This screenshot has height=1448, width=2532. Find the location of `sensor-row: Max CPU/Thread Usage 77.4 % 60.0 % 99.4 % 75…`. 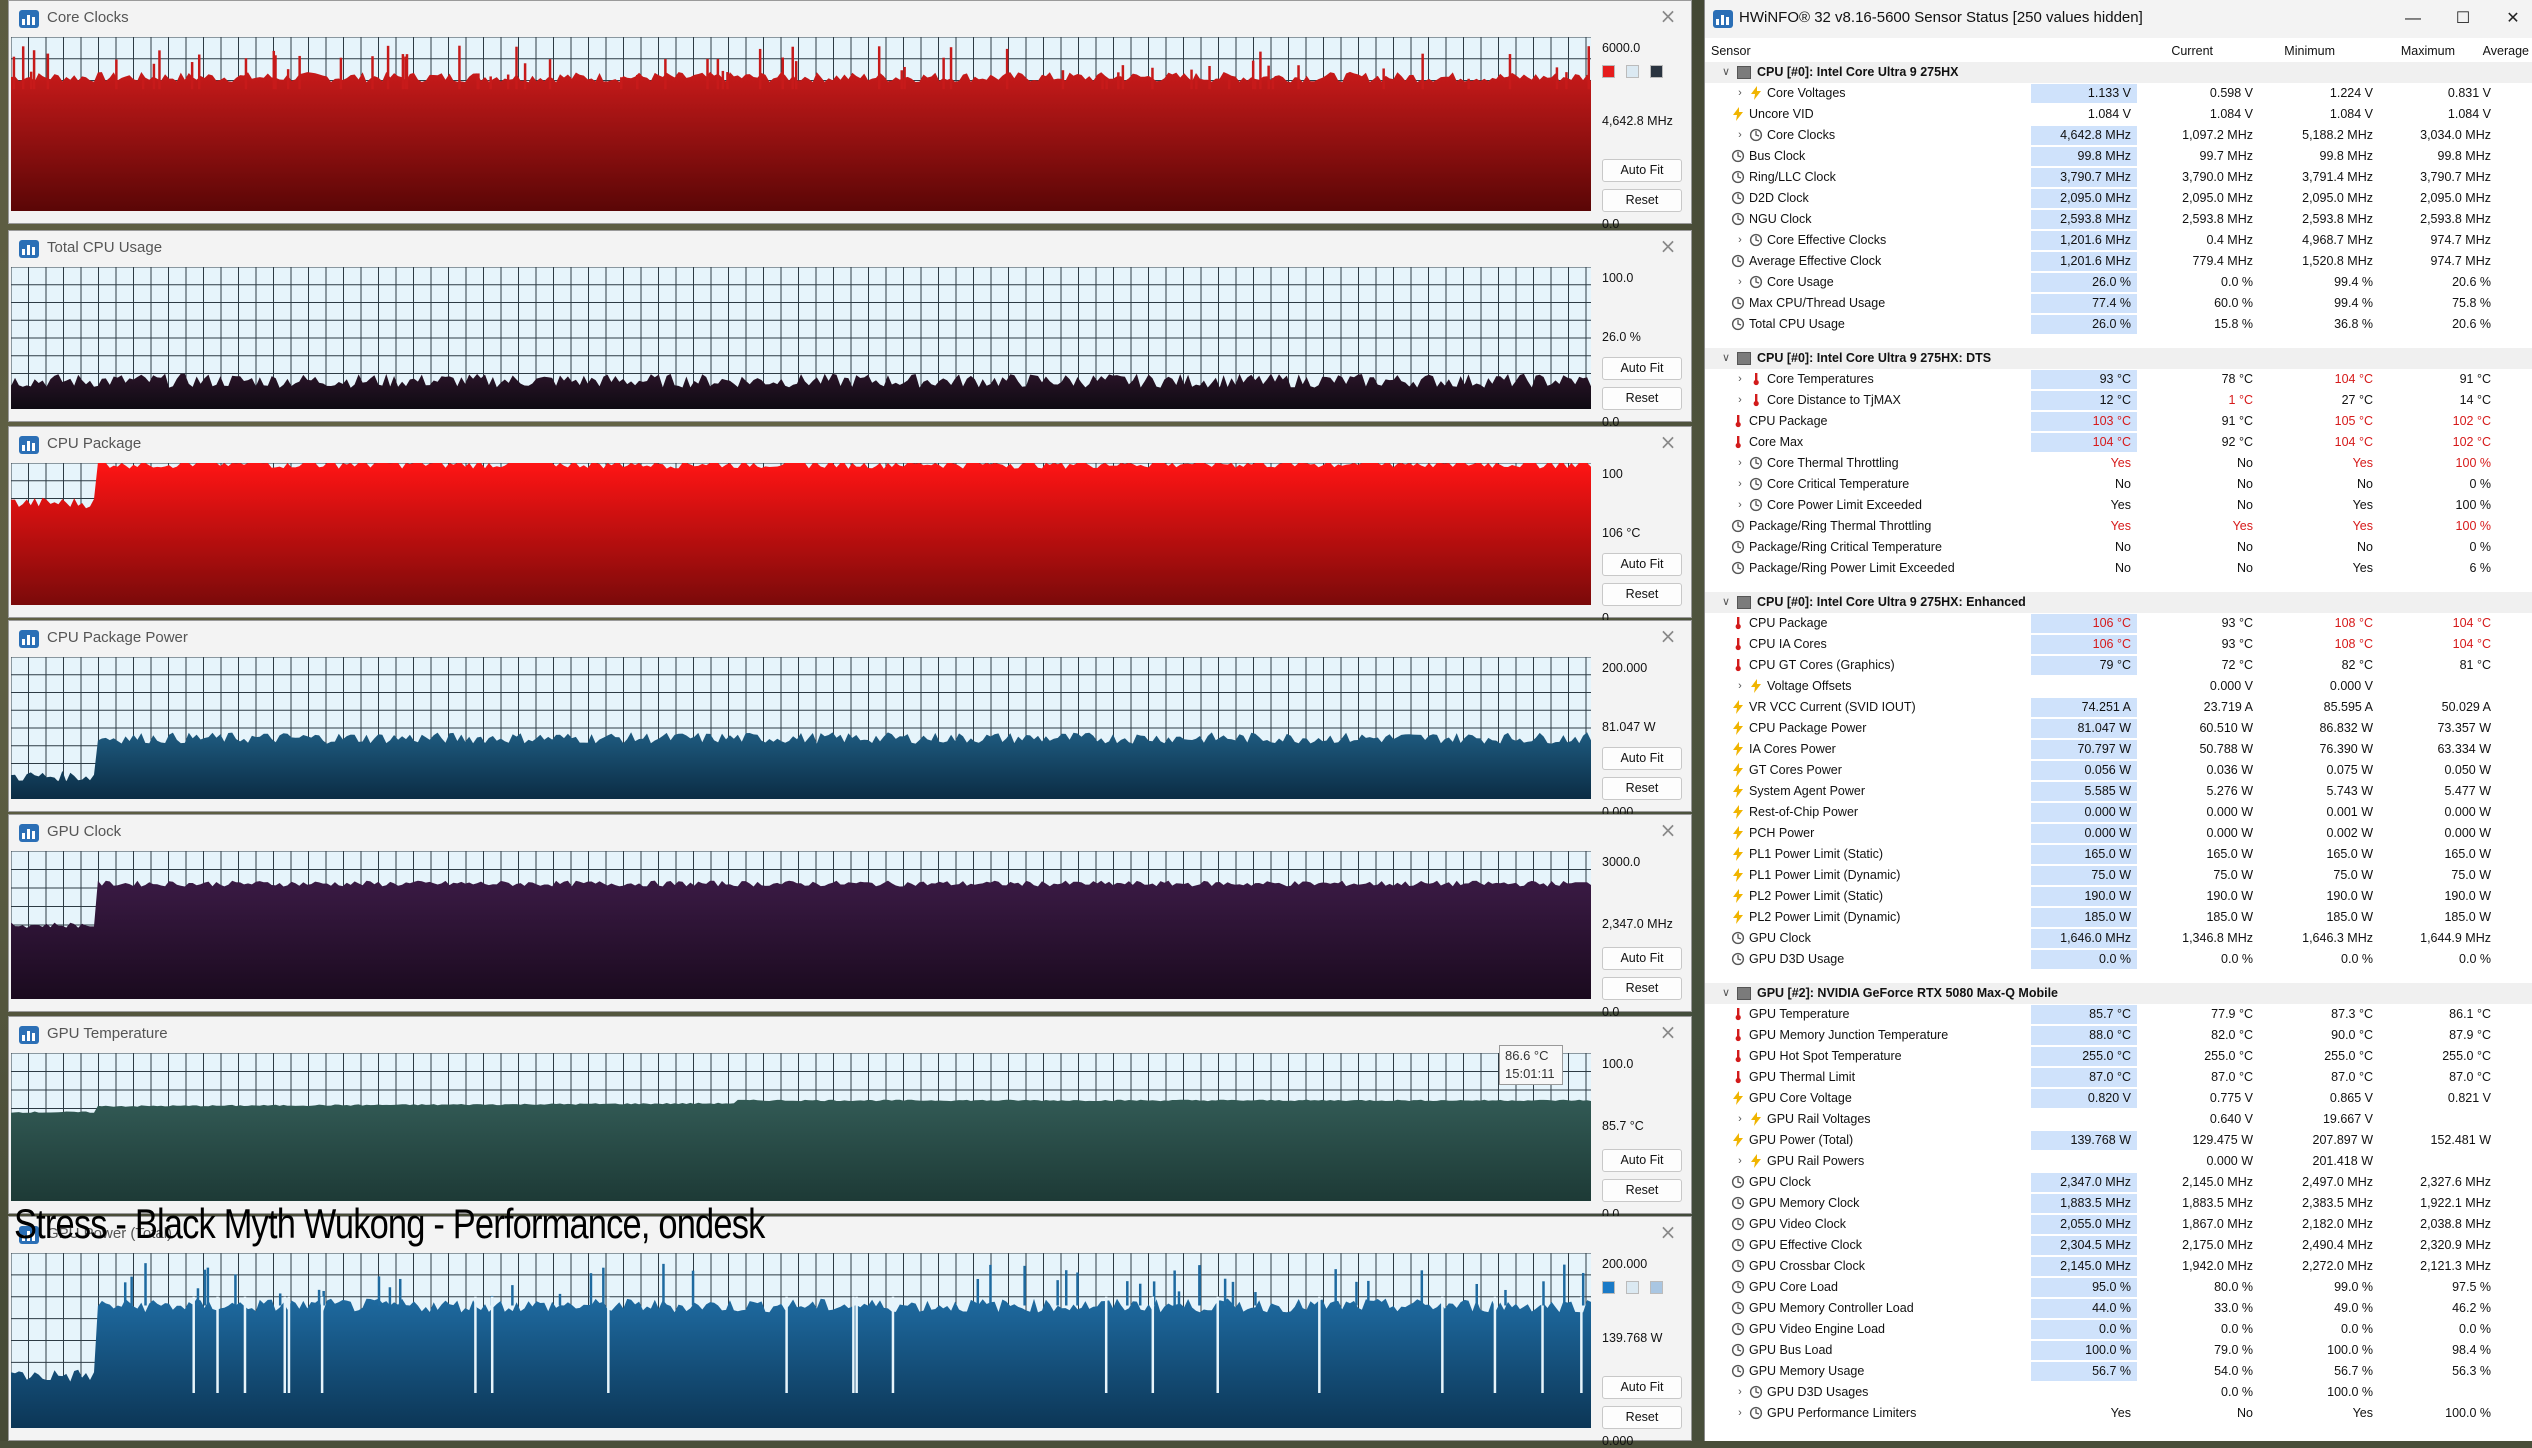

sensor-row: Max CPU/Thread Usage 77.4 % 60.0 % 99.4 % 75… is located at coordinates (2118, 303).